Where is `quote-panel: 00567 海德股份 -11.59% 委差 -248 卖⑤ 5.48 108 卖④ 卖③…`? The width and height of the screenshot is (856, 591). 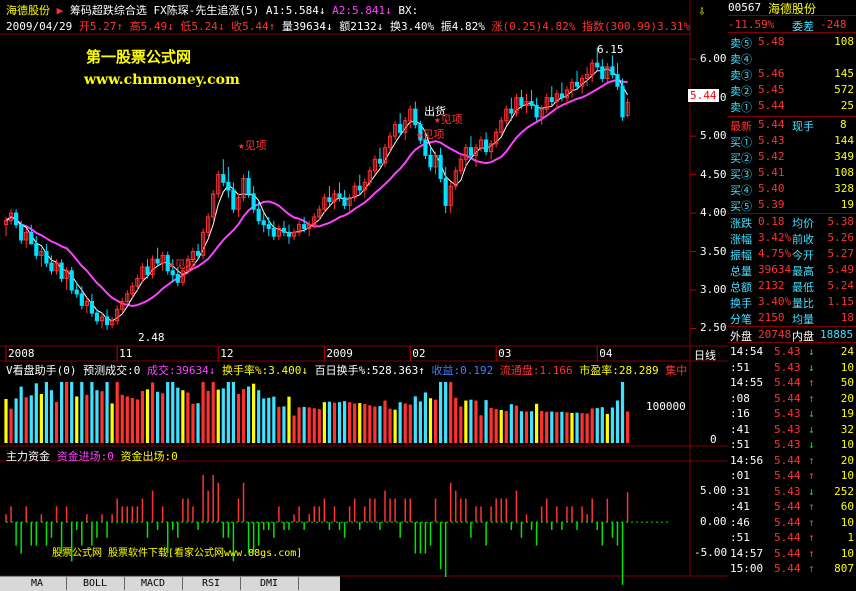
quote-panel: 00567 海德股份 -11.59% 委差 -248 卖⑤ 5.48 108 卖④ 卖③… is located at coordinates (792, 295).